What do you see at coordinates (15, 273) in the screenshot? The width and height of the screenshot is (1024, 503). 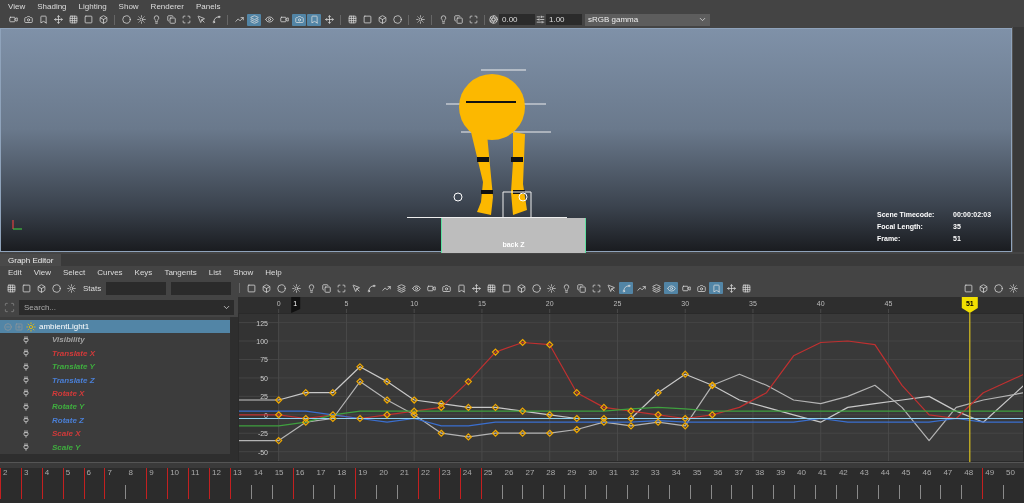 I see `menu-item: Edit` at bounding box center [15, 273].